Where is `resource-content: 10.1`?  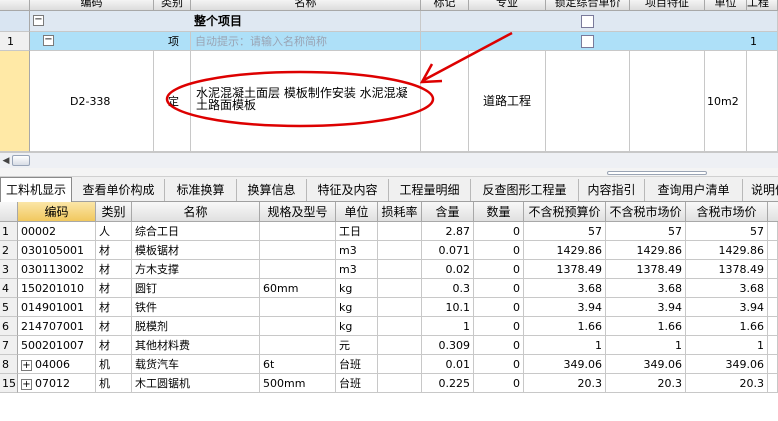 resource-content: 10.1 is located at coordinates (448, 307).